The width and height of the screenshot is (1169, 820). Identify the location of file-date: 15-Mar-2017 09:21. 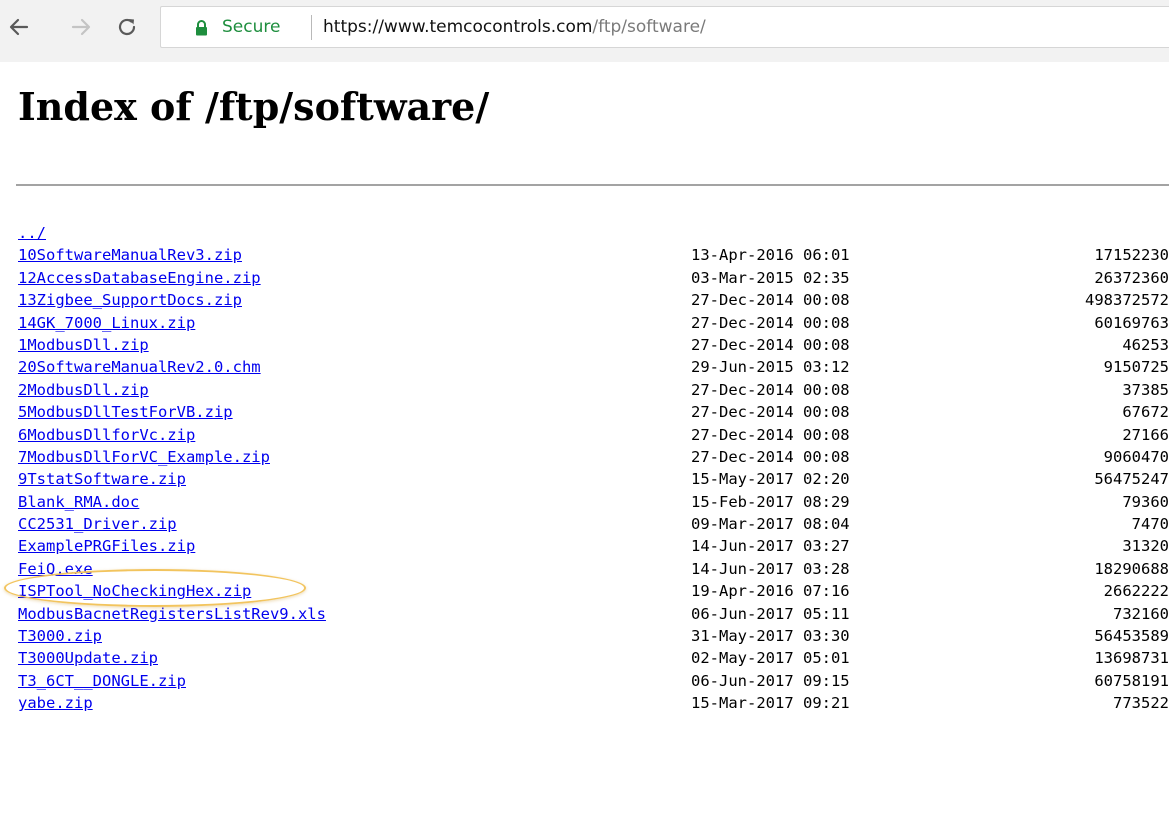
(770, 703).